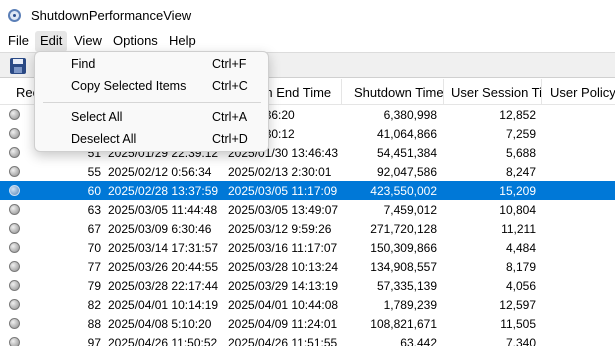 The width and height of the screenshot is (615, 346). I want to click on window-title: ShutdownPerformanceView, so click(111, 15).